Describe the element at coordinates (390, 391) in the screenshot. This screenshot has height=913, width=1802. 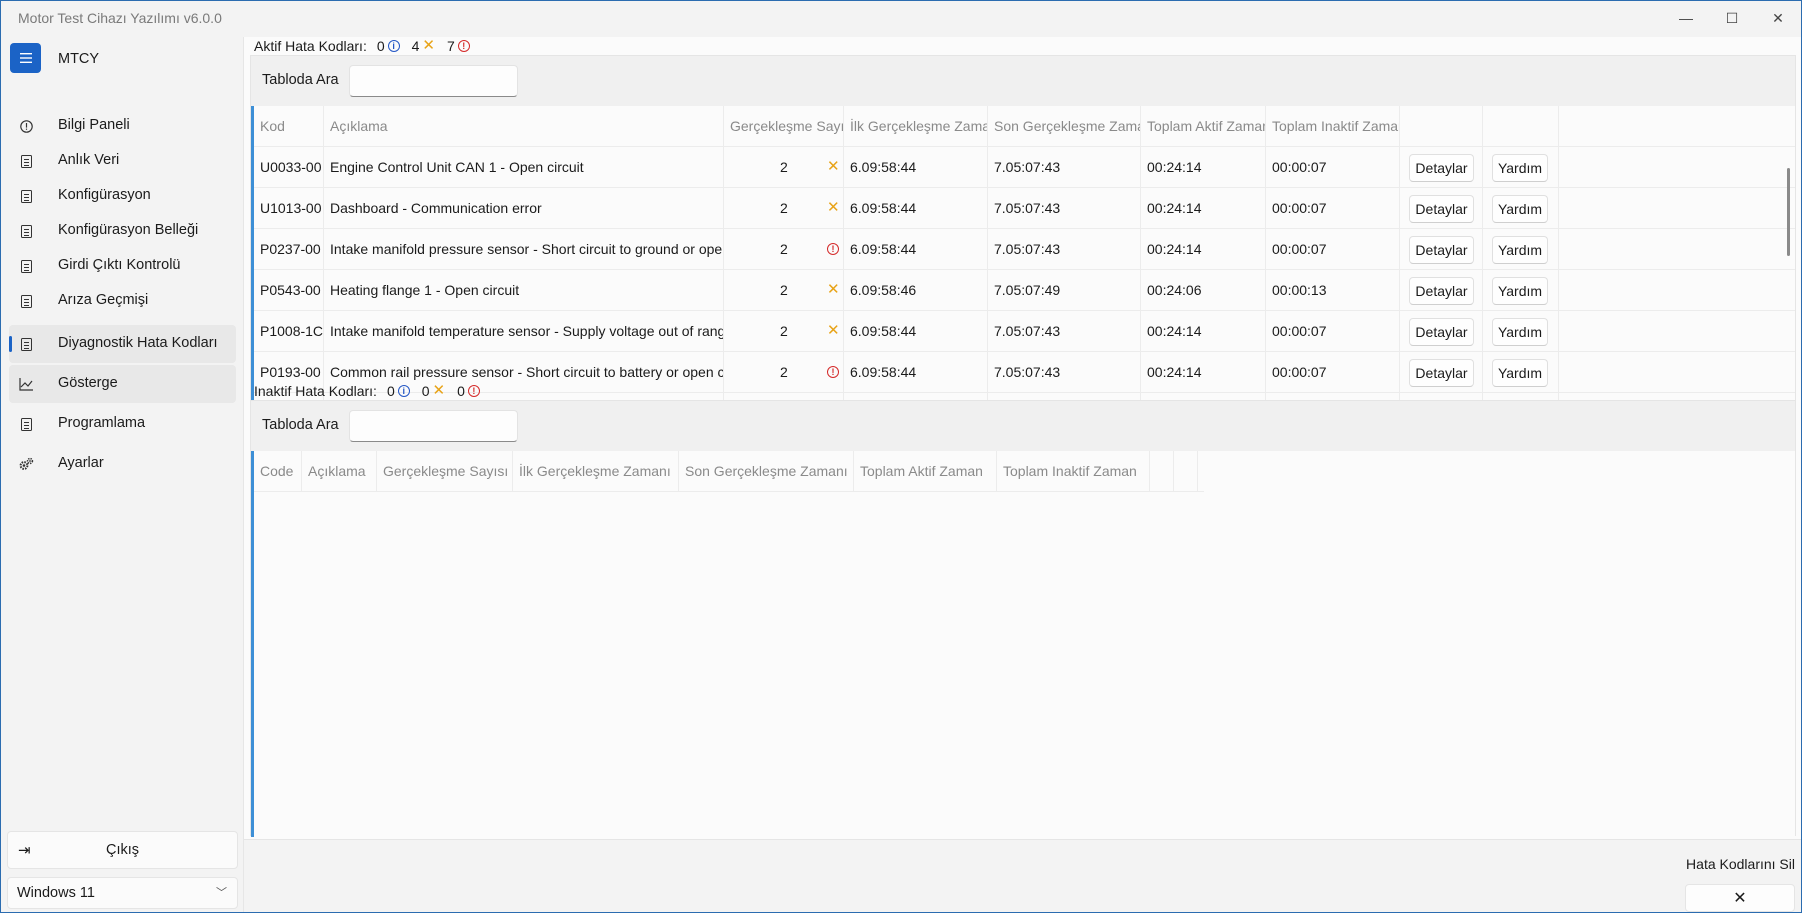
I see `info-count: 0` at that location.